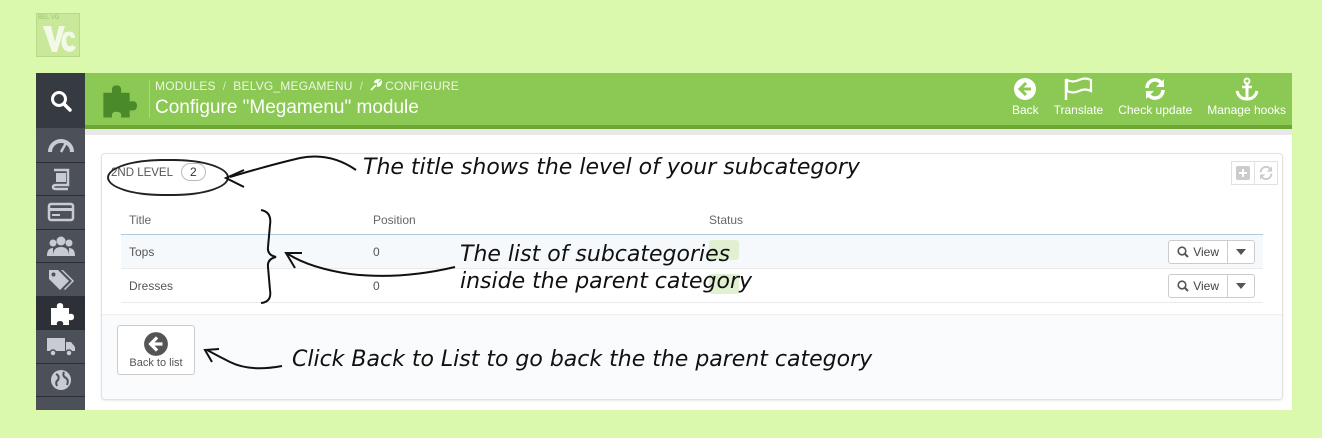 Image resolution: width=1322 pixels, height=438 pixels. I want to click on check-update-button: Check update, so click(1155, 97).